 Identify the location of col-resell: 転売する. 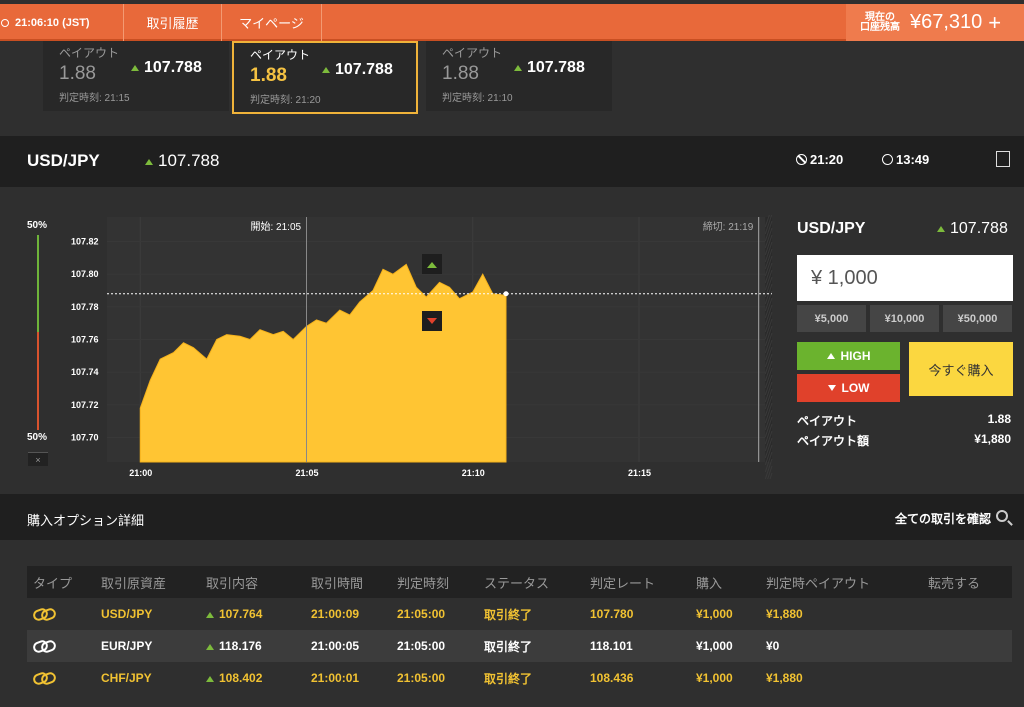
(954, 583).